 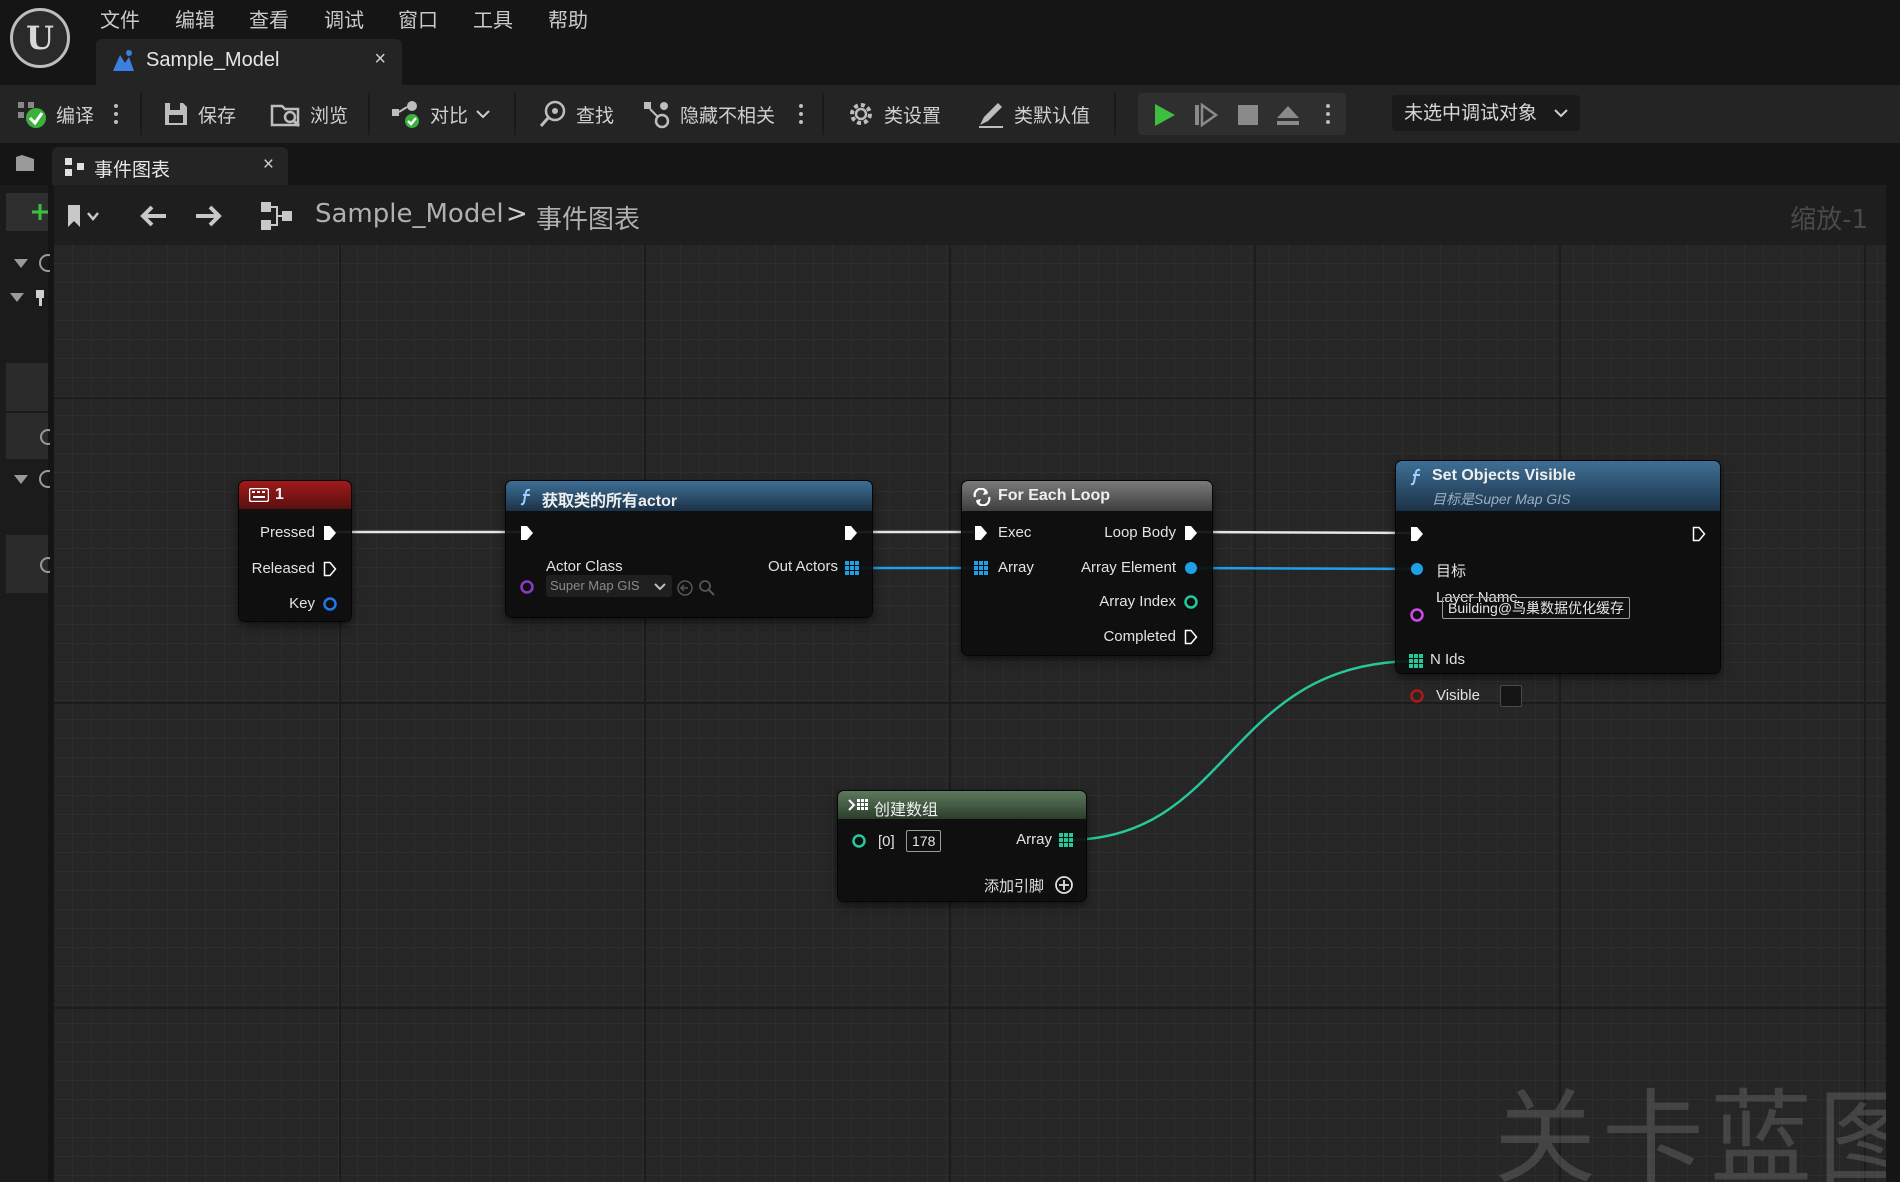 I want to click on step-icon, so click(x=1206, y=115).